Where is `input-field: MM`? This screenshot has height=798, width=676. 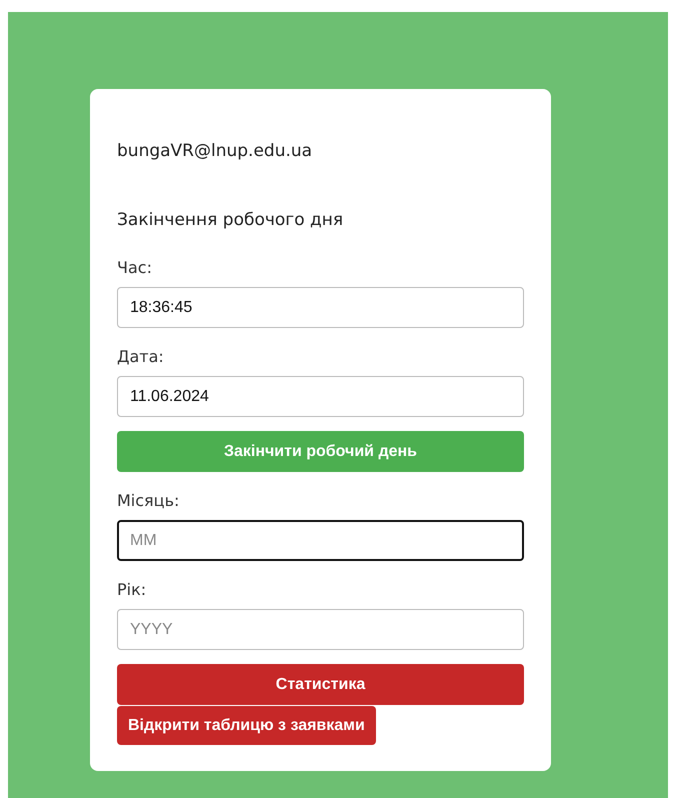
input-field: MM is located at coordinates (320, 540).